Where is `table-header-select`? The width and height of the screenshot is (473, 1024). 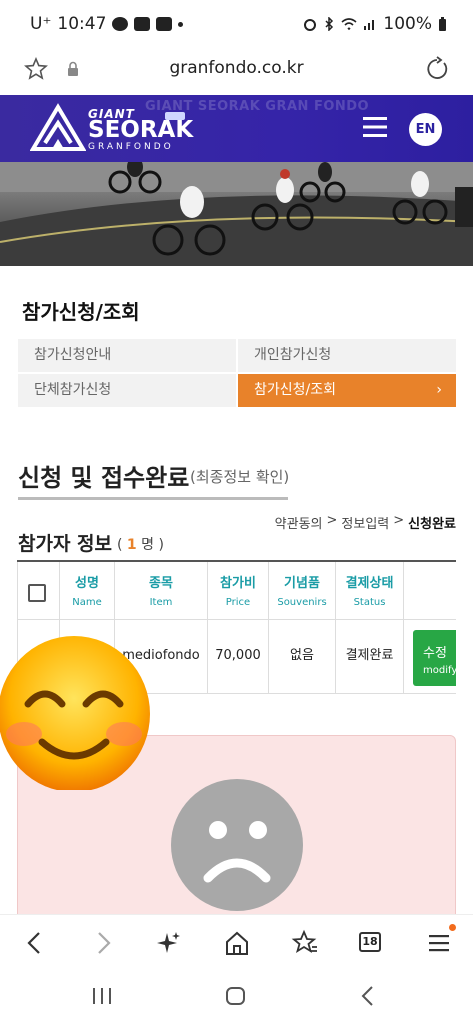
table-header-select is located at coordinates (38, 591).